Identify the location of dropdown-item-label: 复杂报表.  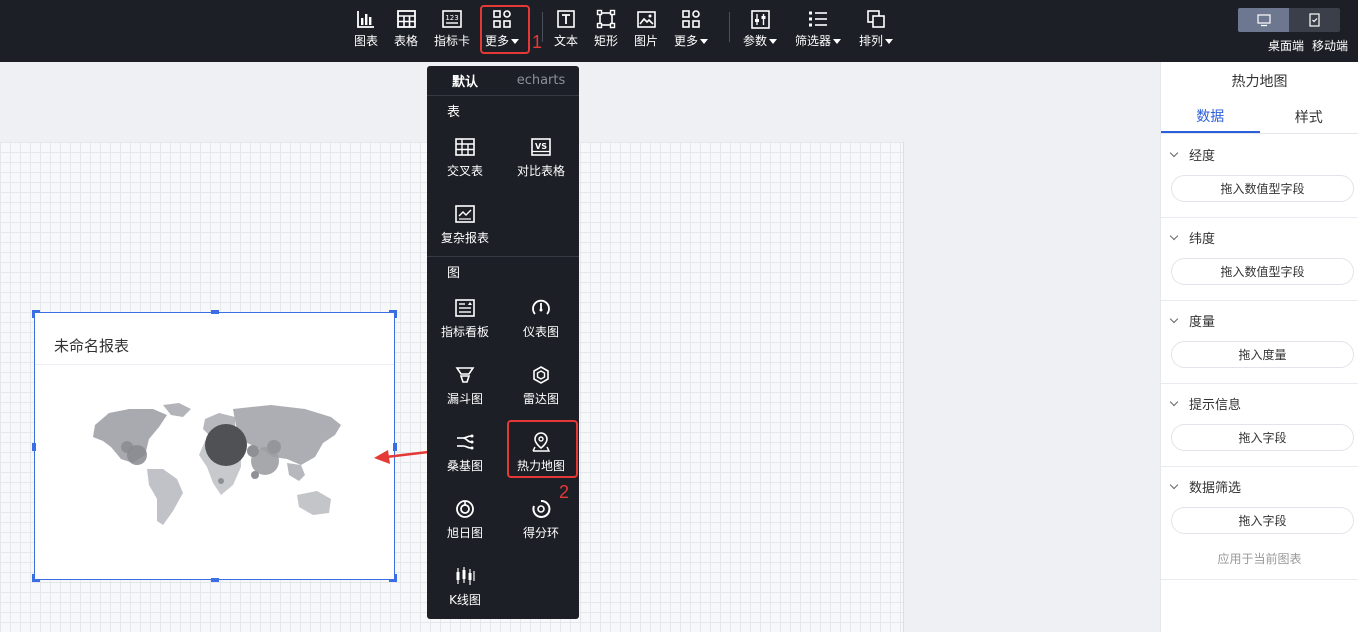
(464, 238).